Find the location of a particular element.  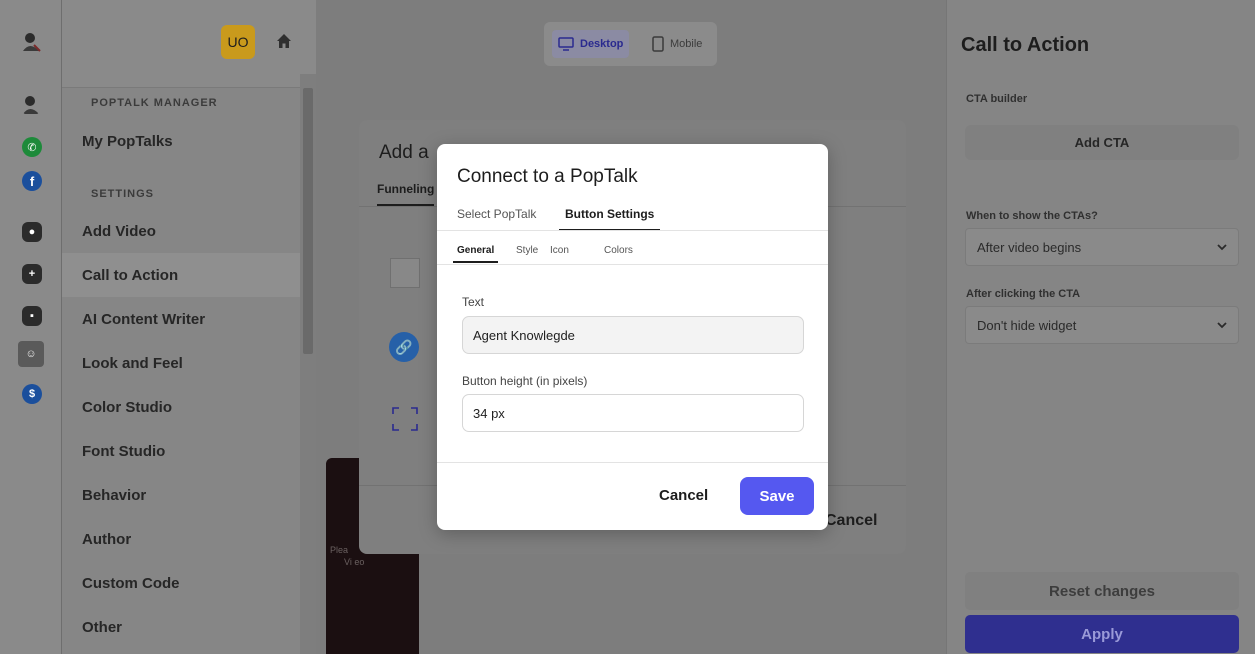

device-toggle: Desktop Mobile is located at coordinates (630, 44).